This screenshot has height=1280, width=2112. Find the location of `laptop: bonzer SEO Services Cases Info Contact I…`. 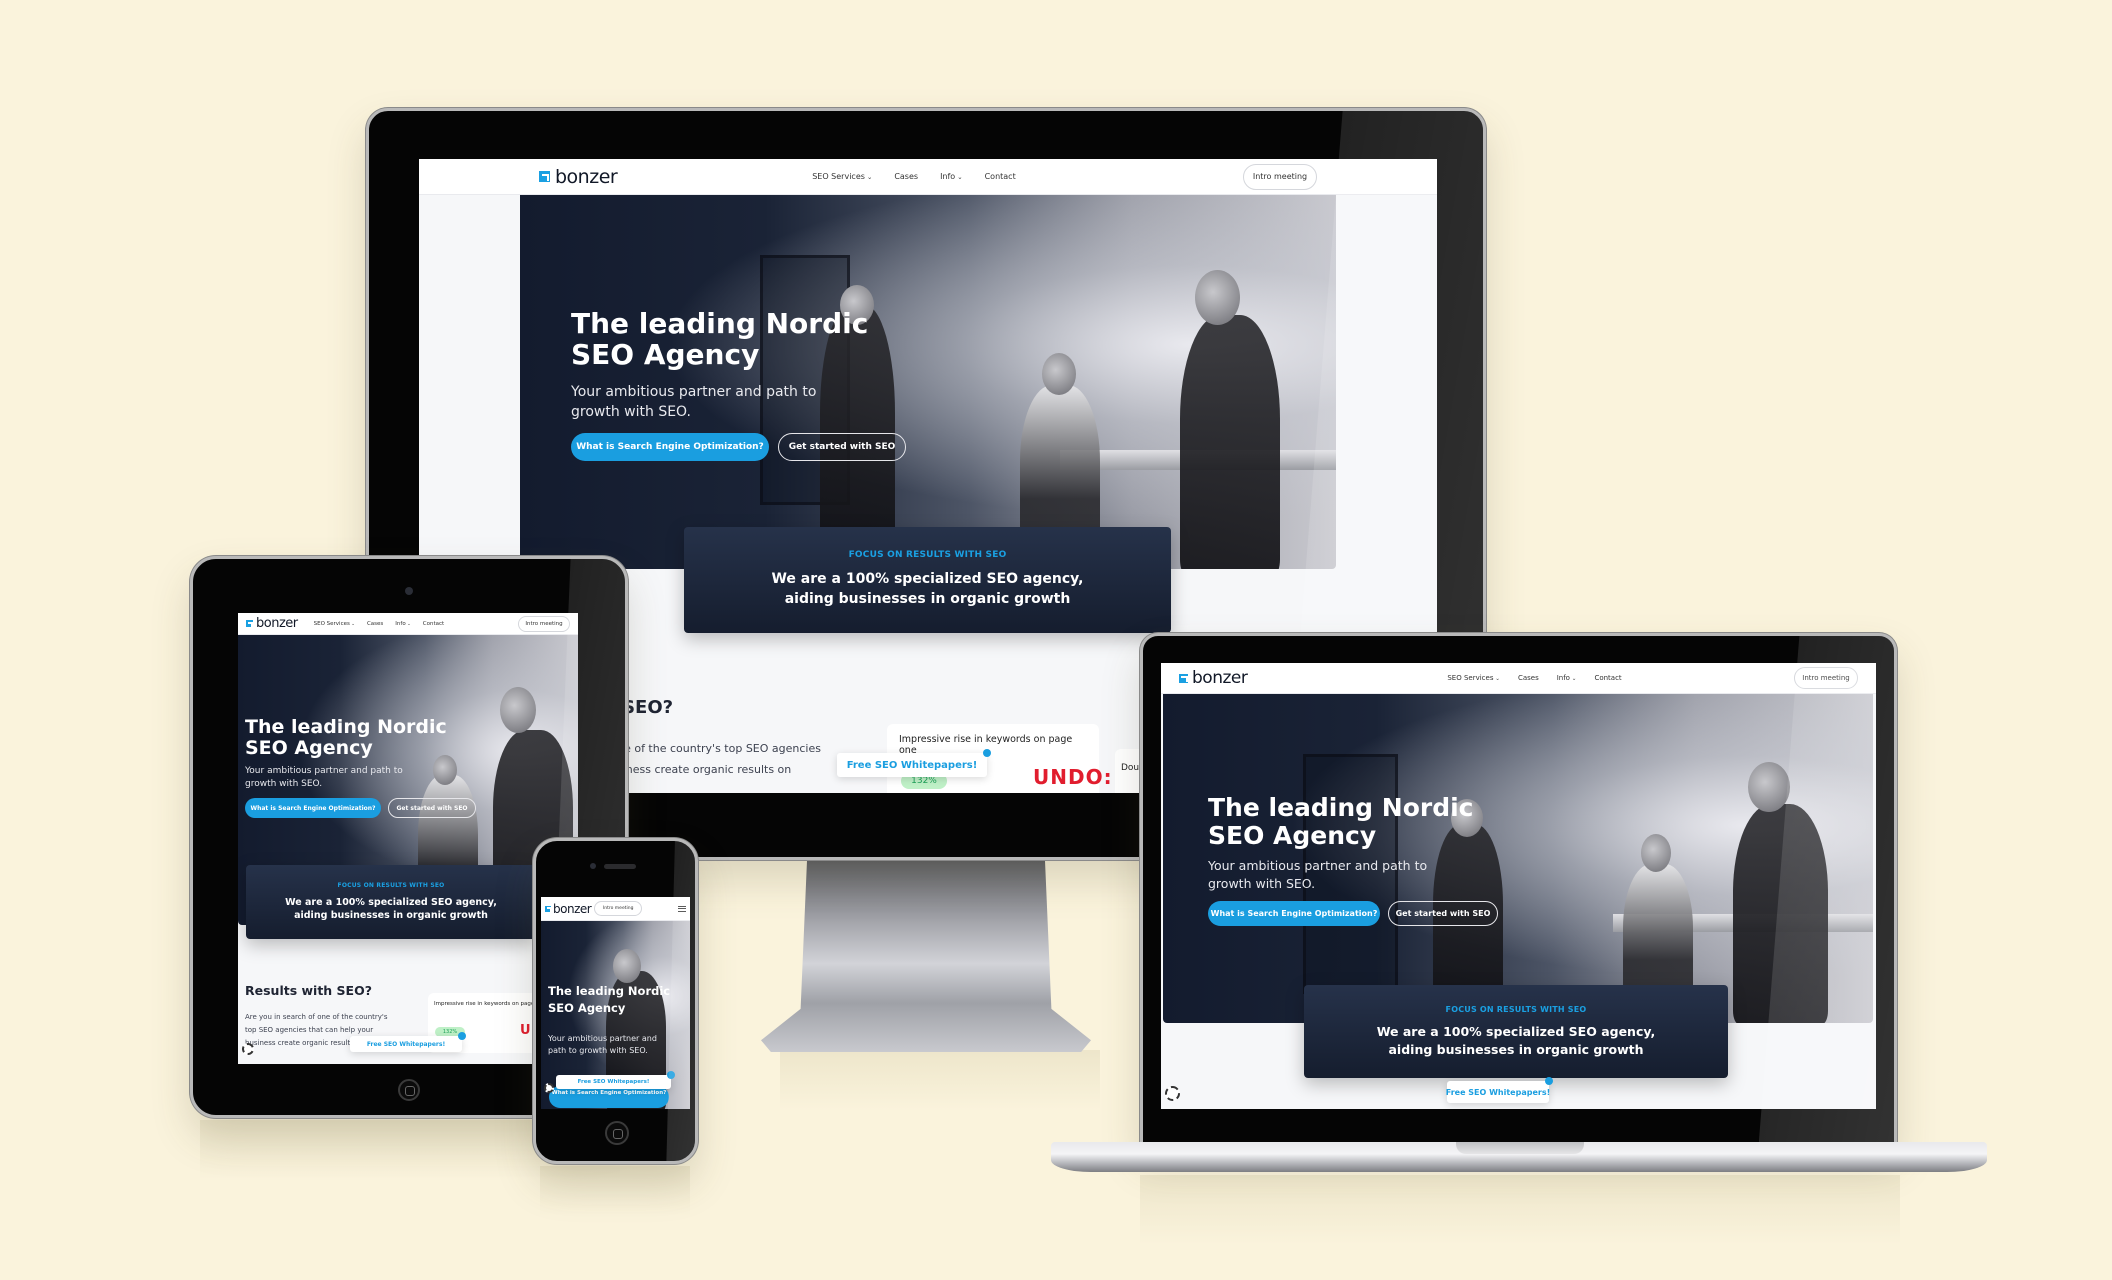

laptop: bonzer SEO Services Cases Info Contact I… is located at coordinates (1518, 889).